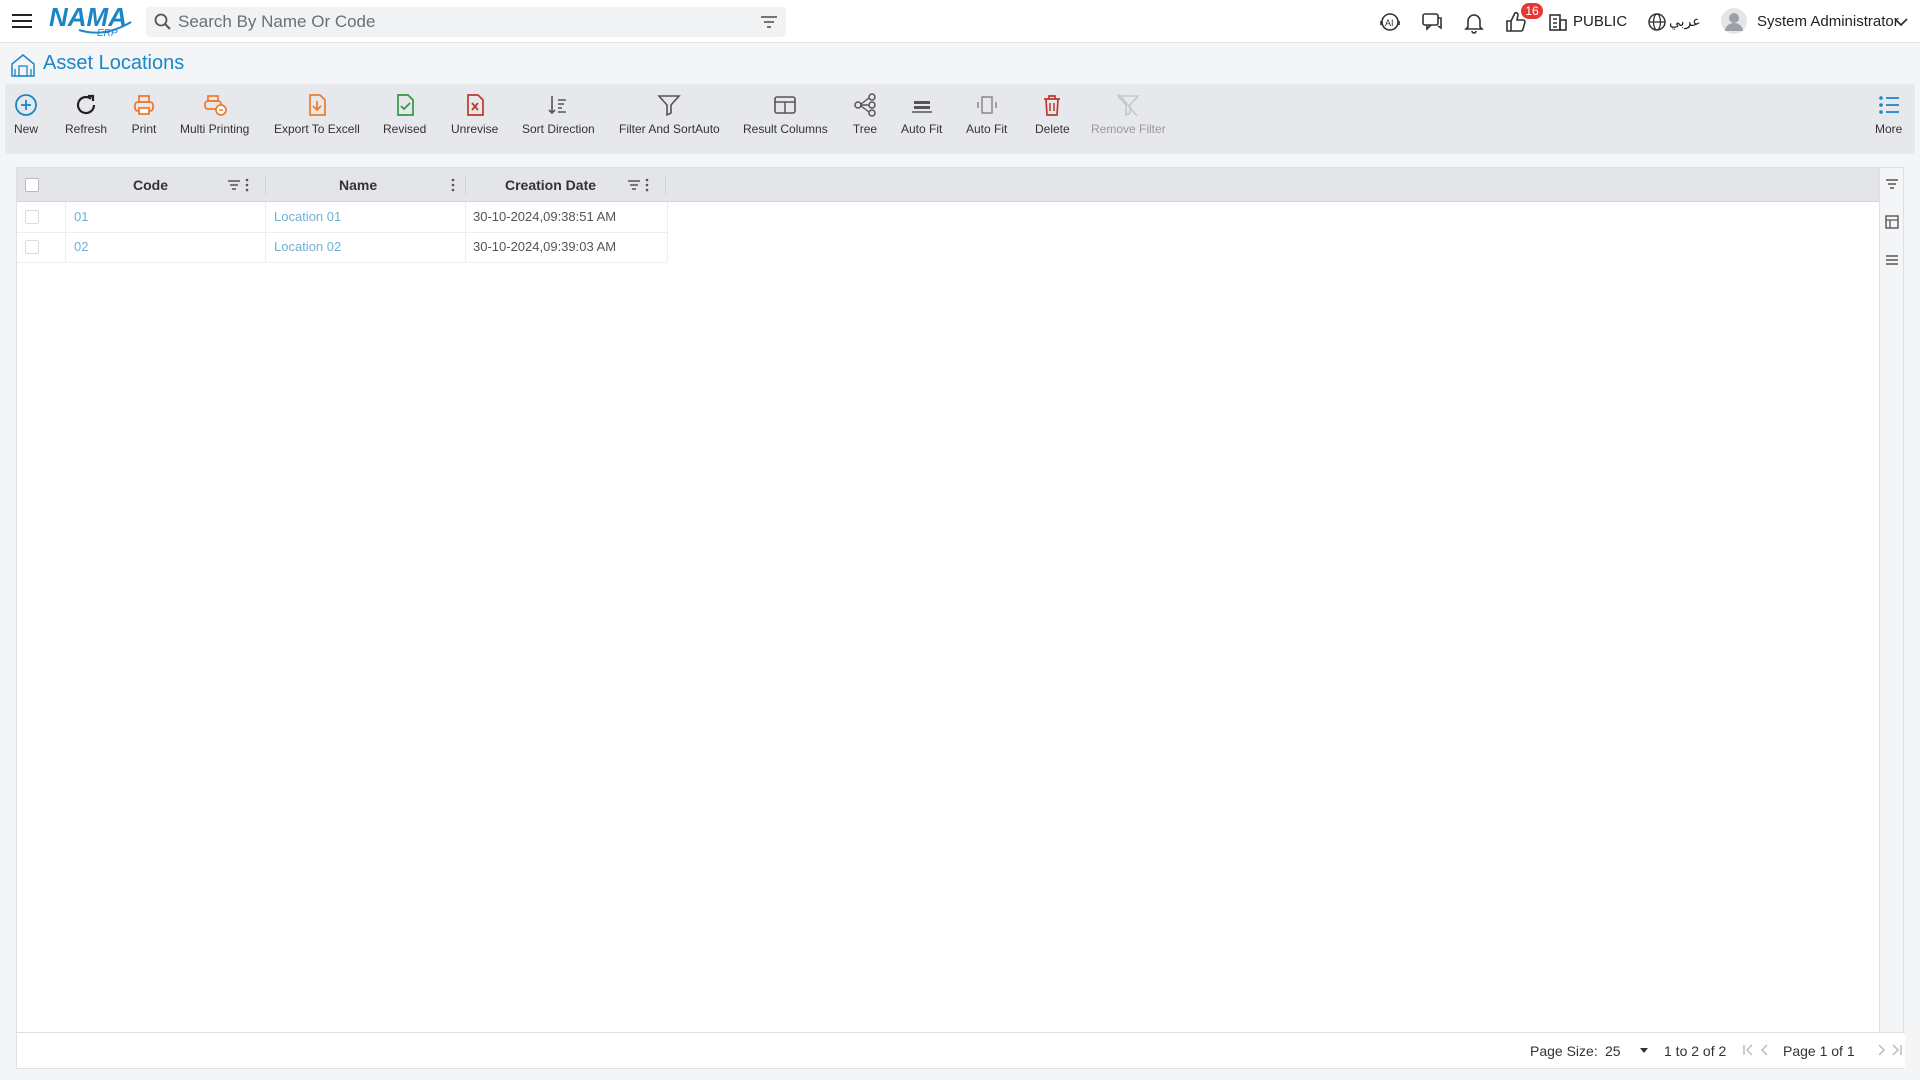  I want to click on tree-button: Tree, so click(865, 114).